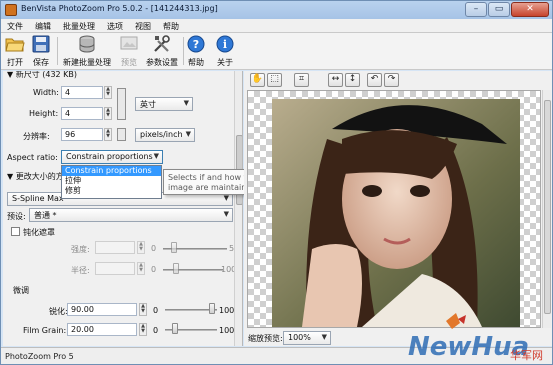 This screenshot has width=553, height=365. I want to click on resolution-unit-select: pixels/inch ▼, so click(165, 135).